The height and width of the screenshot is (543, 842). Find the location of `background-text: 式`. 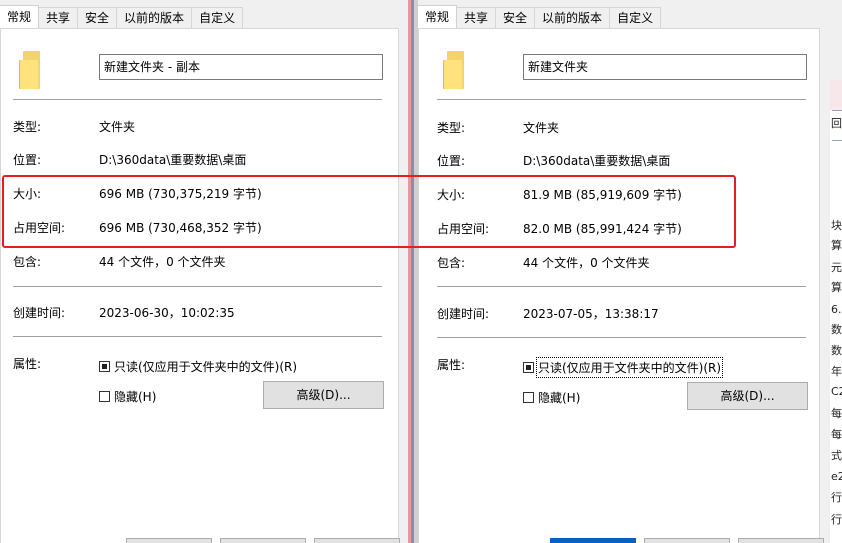

background-text: 式 is located at coordinates (836, 455).